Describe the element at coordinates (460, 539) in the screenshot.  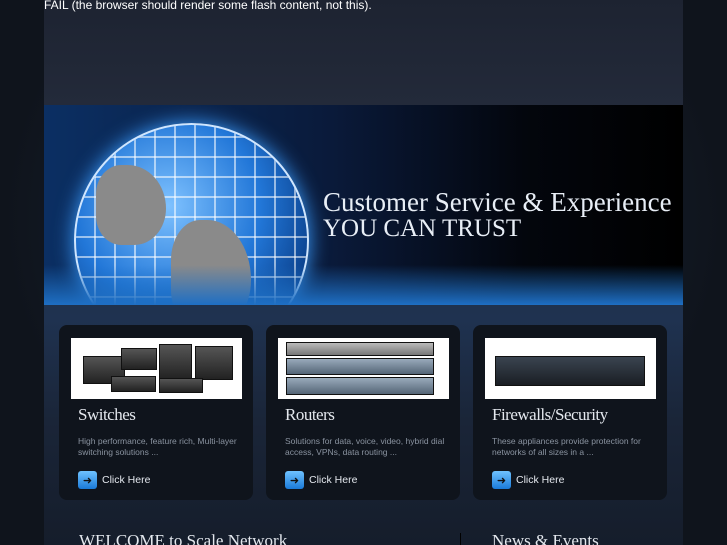
I see `section-divider` at that location.